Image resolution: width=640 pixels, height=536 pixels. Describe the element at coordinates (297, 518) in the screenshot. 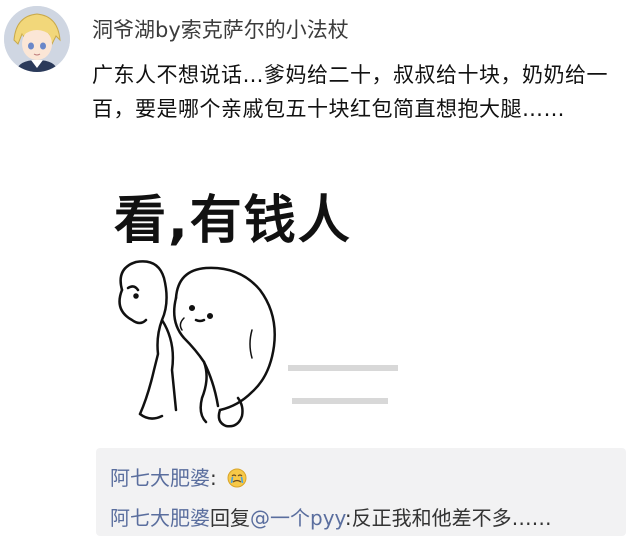

I see `reply-mention: @一个pyy` at that location.